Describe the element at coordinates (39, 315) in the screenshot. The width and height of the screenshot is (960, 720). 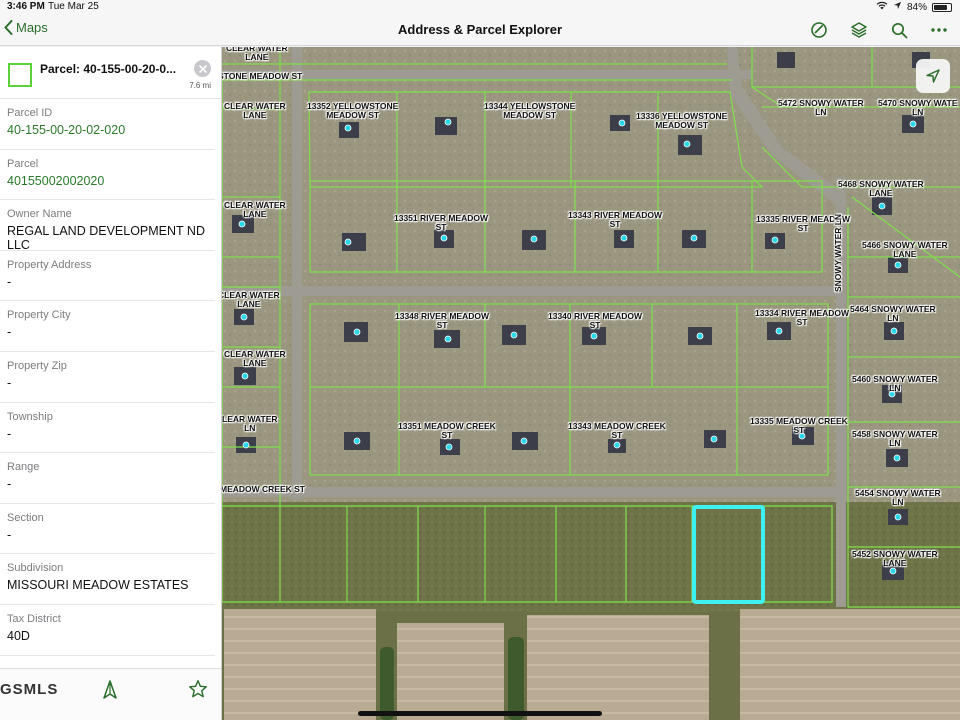
I see `attribute-label: Property City` at that location.